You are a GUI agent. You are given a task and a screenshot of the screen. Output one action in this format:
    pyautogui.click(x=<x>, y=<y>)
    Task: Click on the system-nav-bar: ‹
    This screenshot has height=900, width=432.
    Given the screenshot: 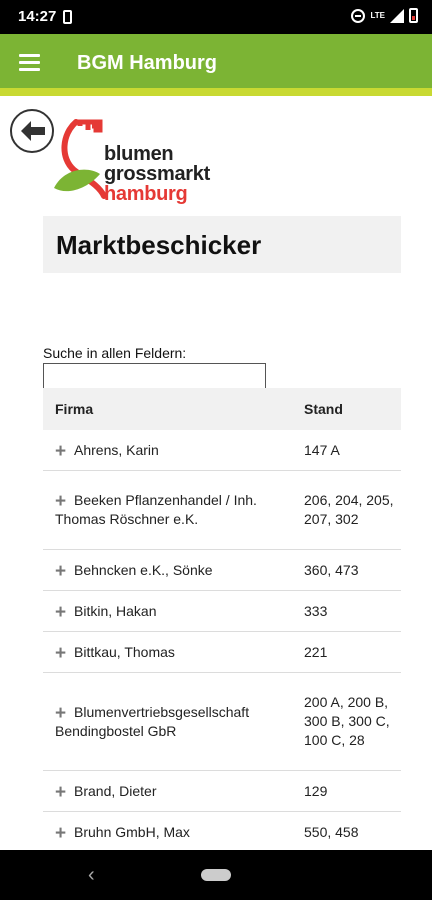 What is the action you would take?
    pyautogui.click(x=216, y=875)
    